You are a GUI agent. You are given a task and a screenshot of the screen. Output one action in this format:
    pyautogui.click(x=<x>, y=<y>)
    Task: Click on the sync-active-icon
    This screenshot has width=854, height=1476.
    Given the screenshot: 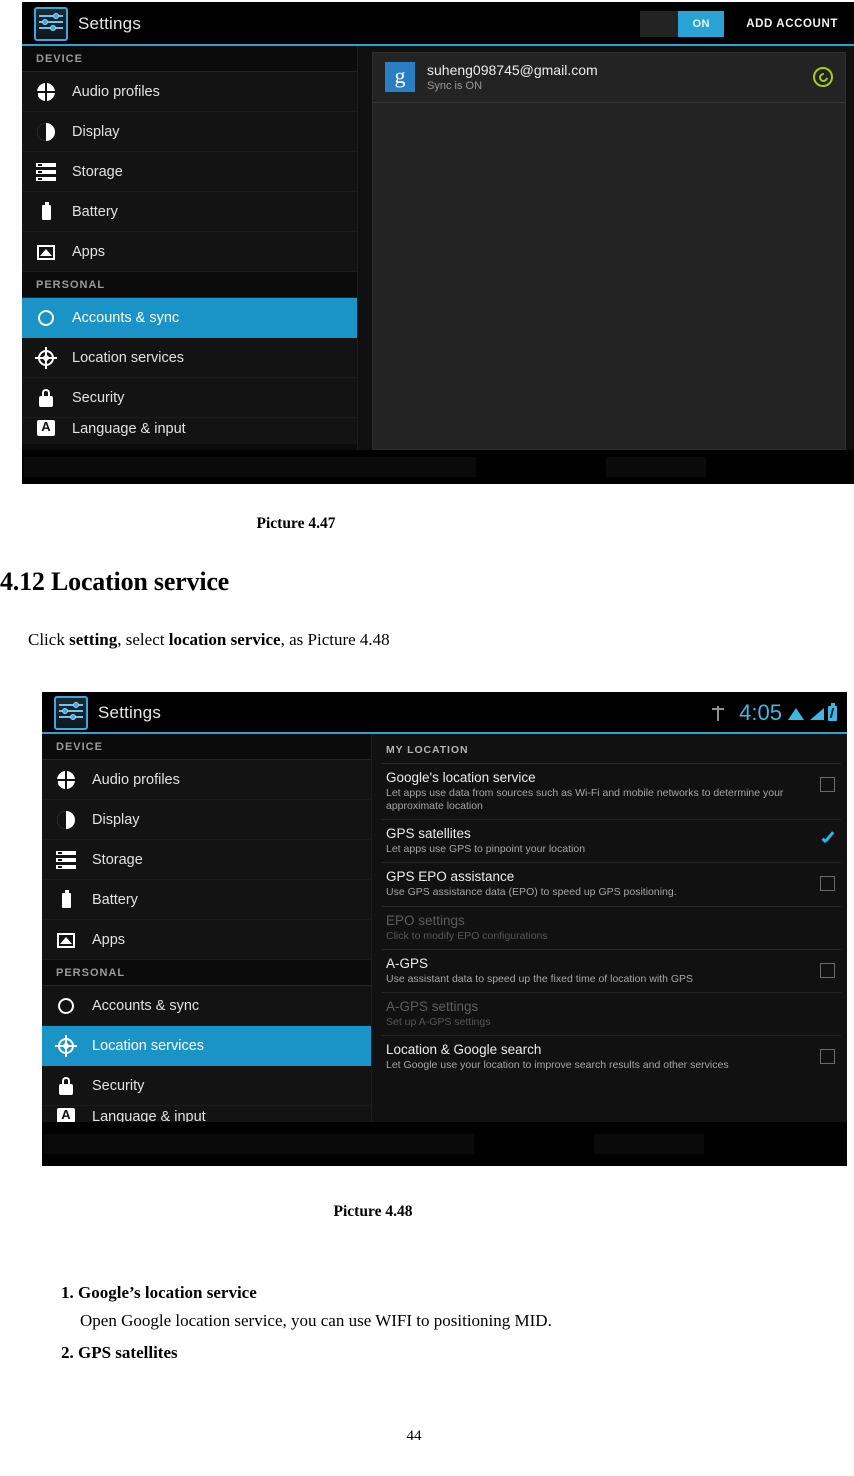 What is the action you would take?
    pyautogui.click(x=823, y=77)
    